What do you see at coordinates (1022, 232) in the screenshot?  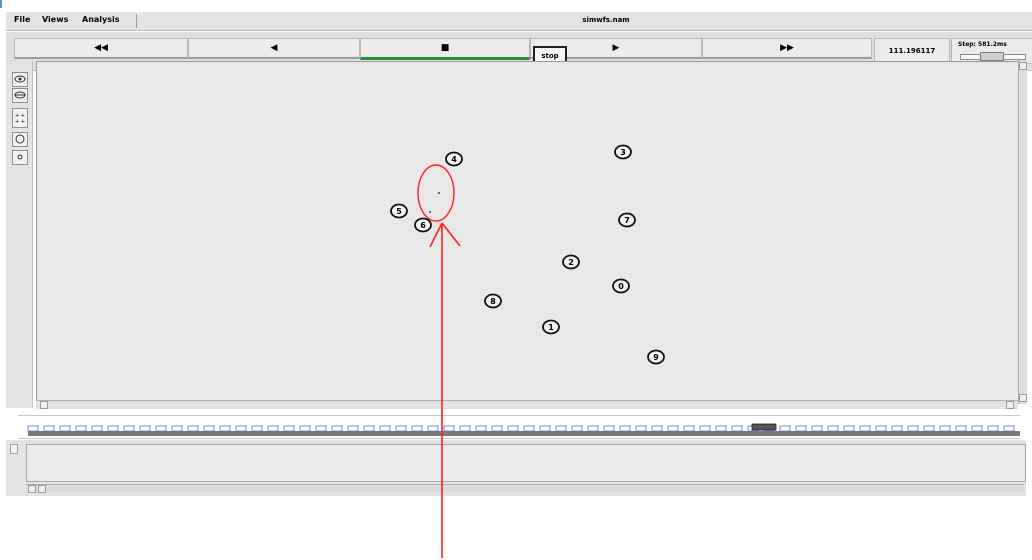 I see `canvas-vertical-scrollbar` at bounding box center [1022, 232].